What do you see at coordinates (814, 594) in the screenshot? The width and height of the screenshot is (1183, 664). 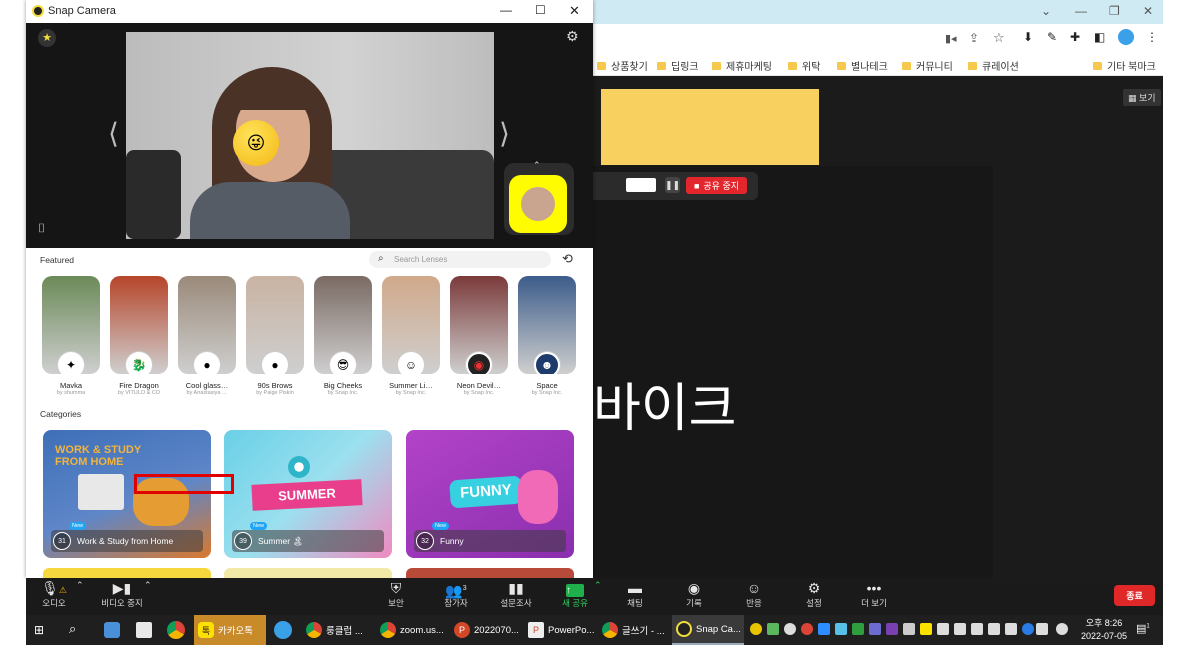 I see `settings-button: ⚙ 설정` at bounding box center [814, 594].